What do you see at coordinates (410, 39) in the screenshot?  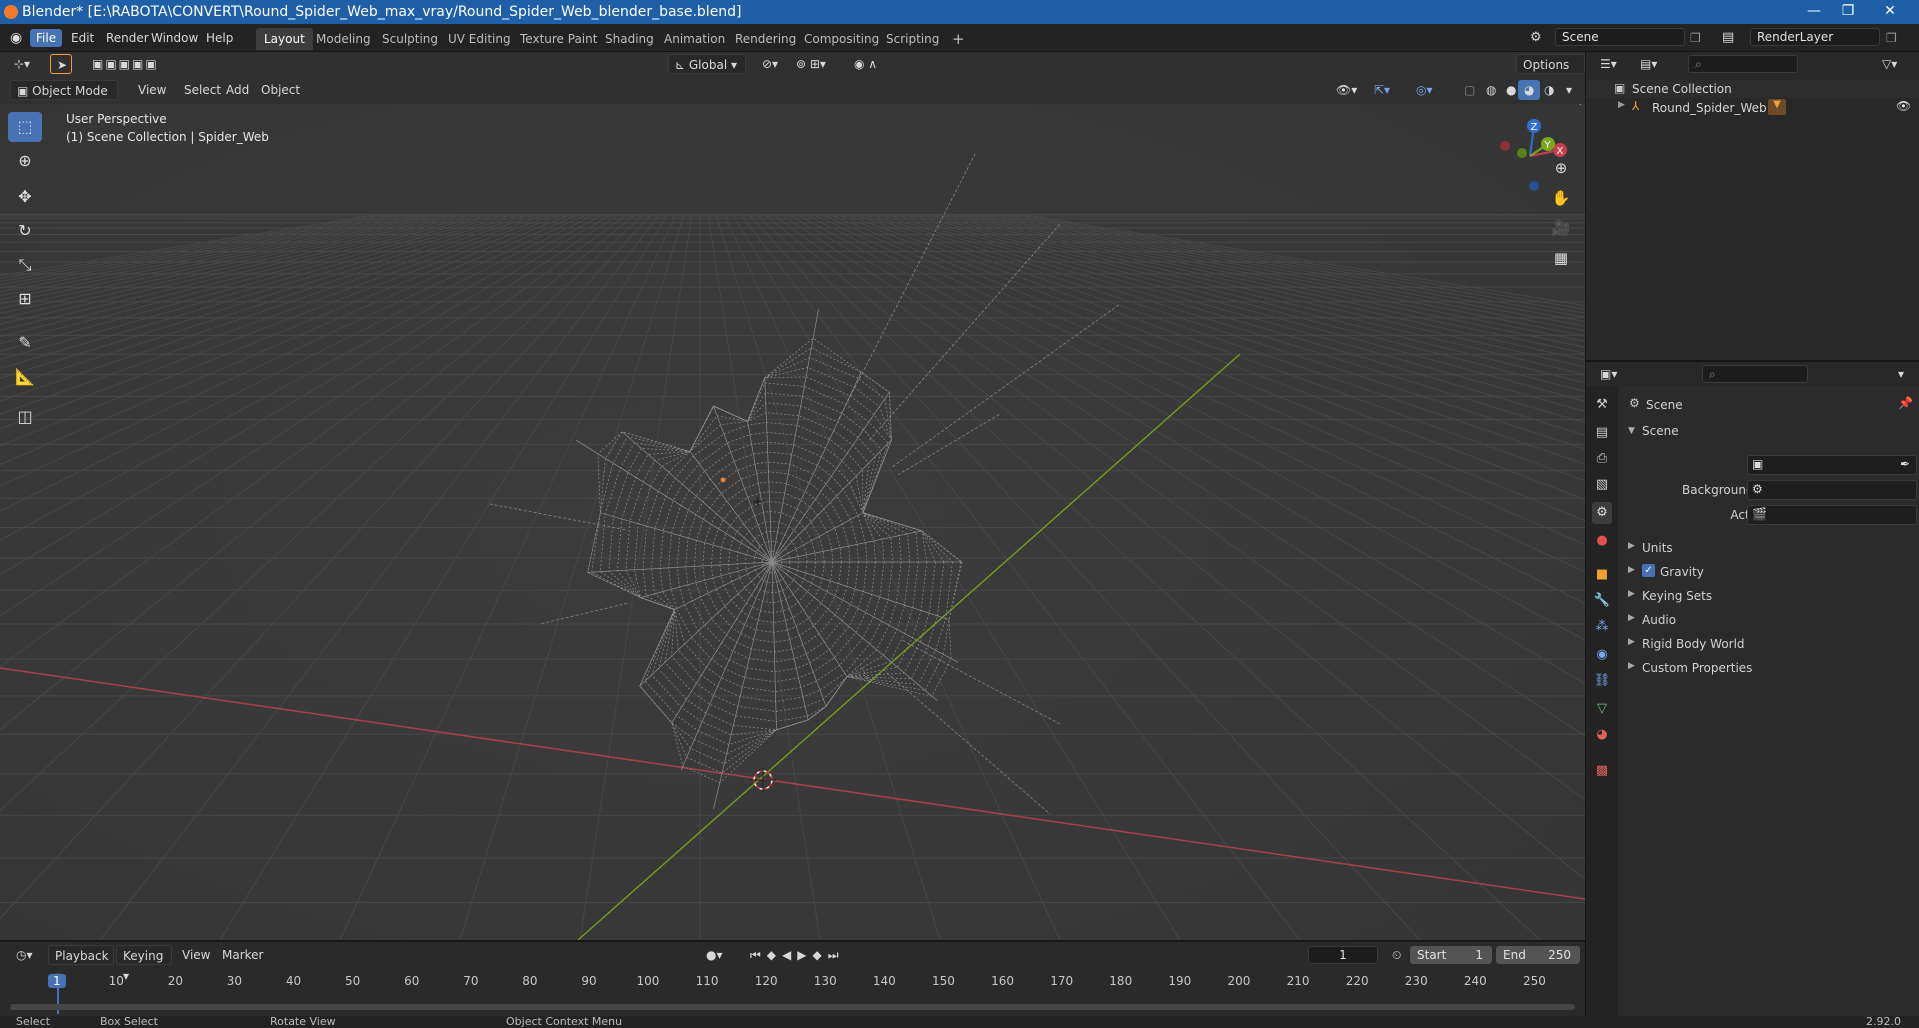 I see `tab-sculpting: Sculpting` at bounding box center [410, 39].